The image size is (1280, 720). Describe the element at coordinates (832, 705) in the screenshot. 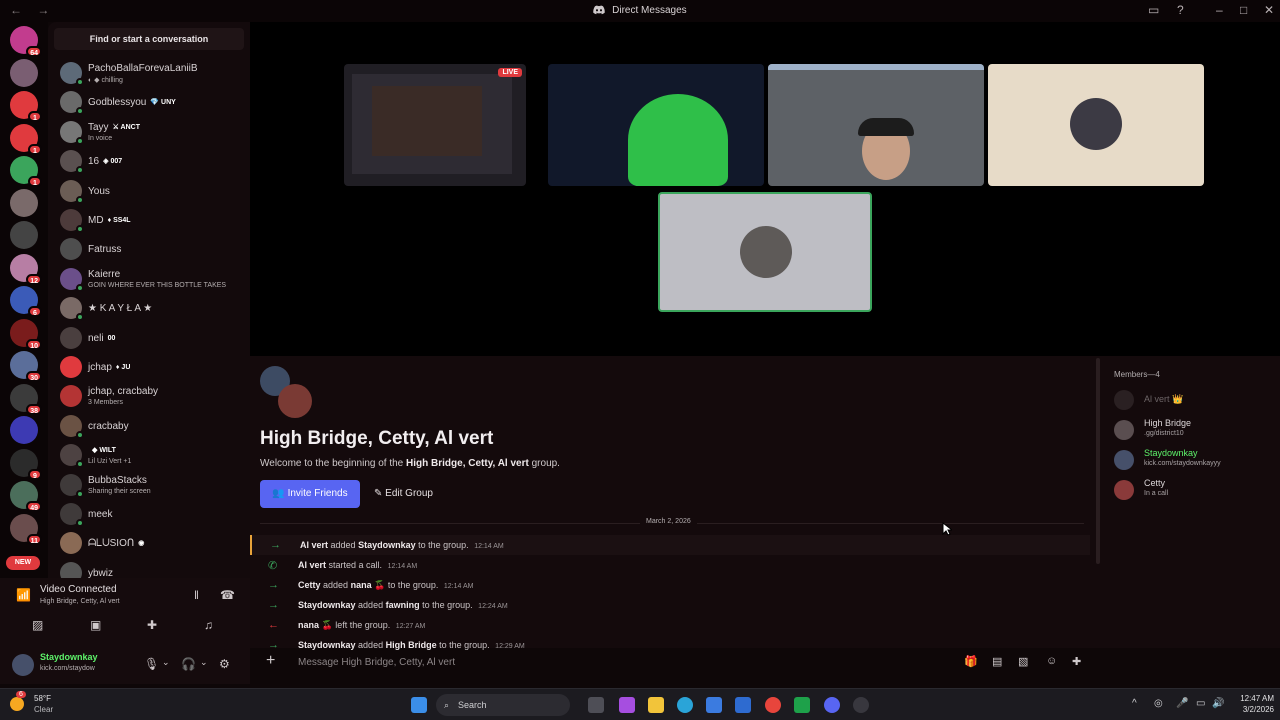

I see `discord-taskbar-icon` at that location.